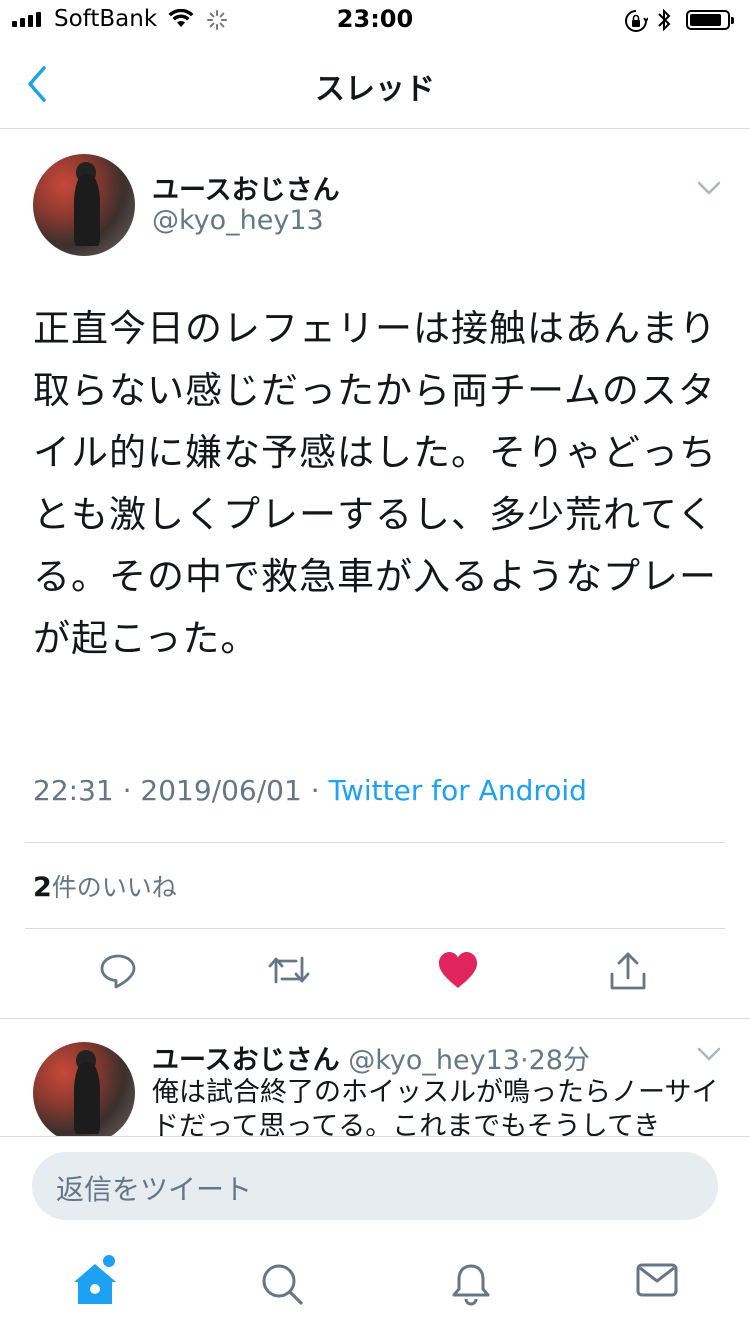 This screenshot has width=750, height=1335. I want to click on reply-tweet-text: 俺は試合終了のホイッスルが鳴ったらノーサイドだって思ってる。これまでもそうしてき, so click(437, 1106).